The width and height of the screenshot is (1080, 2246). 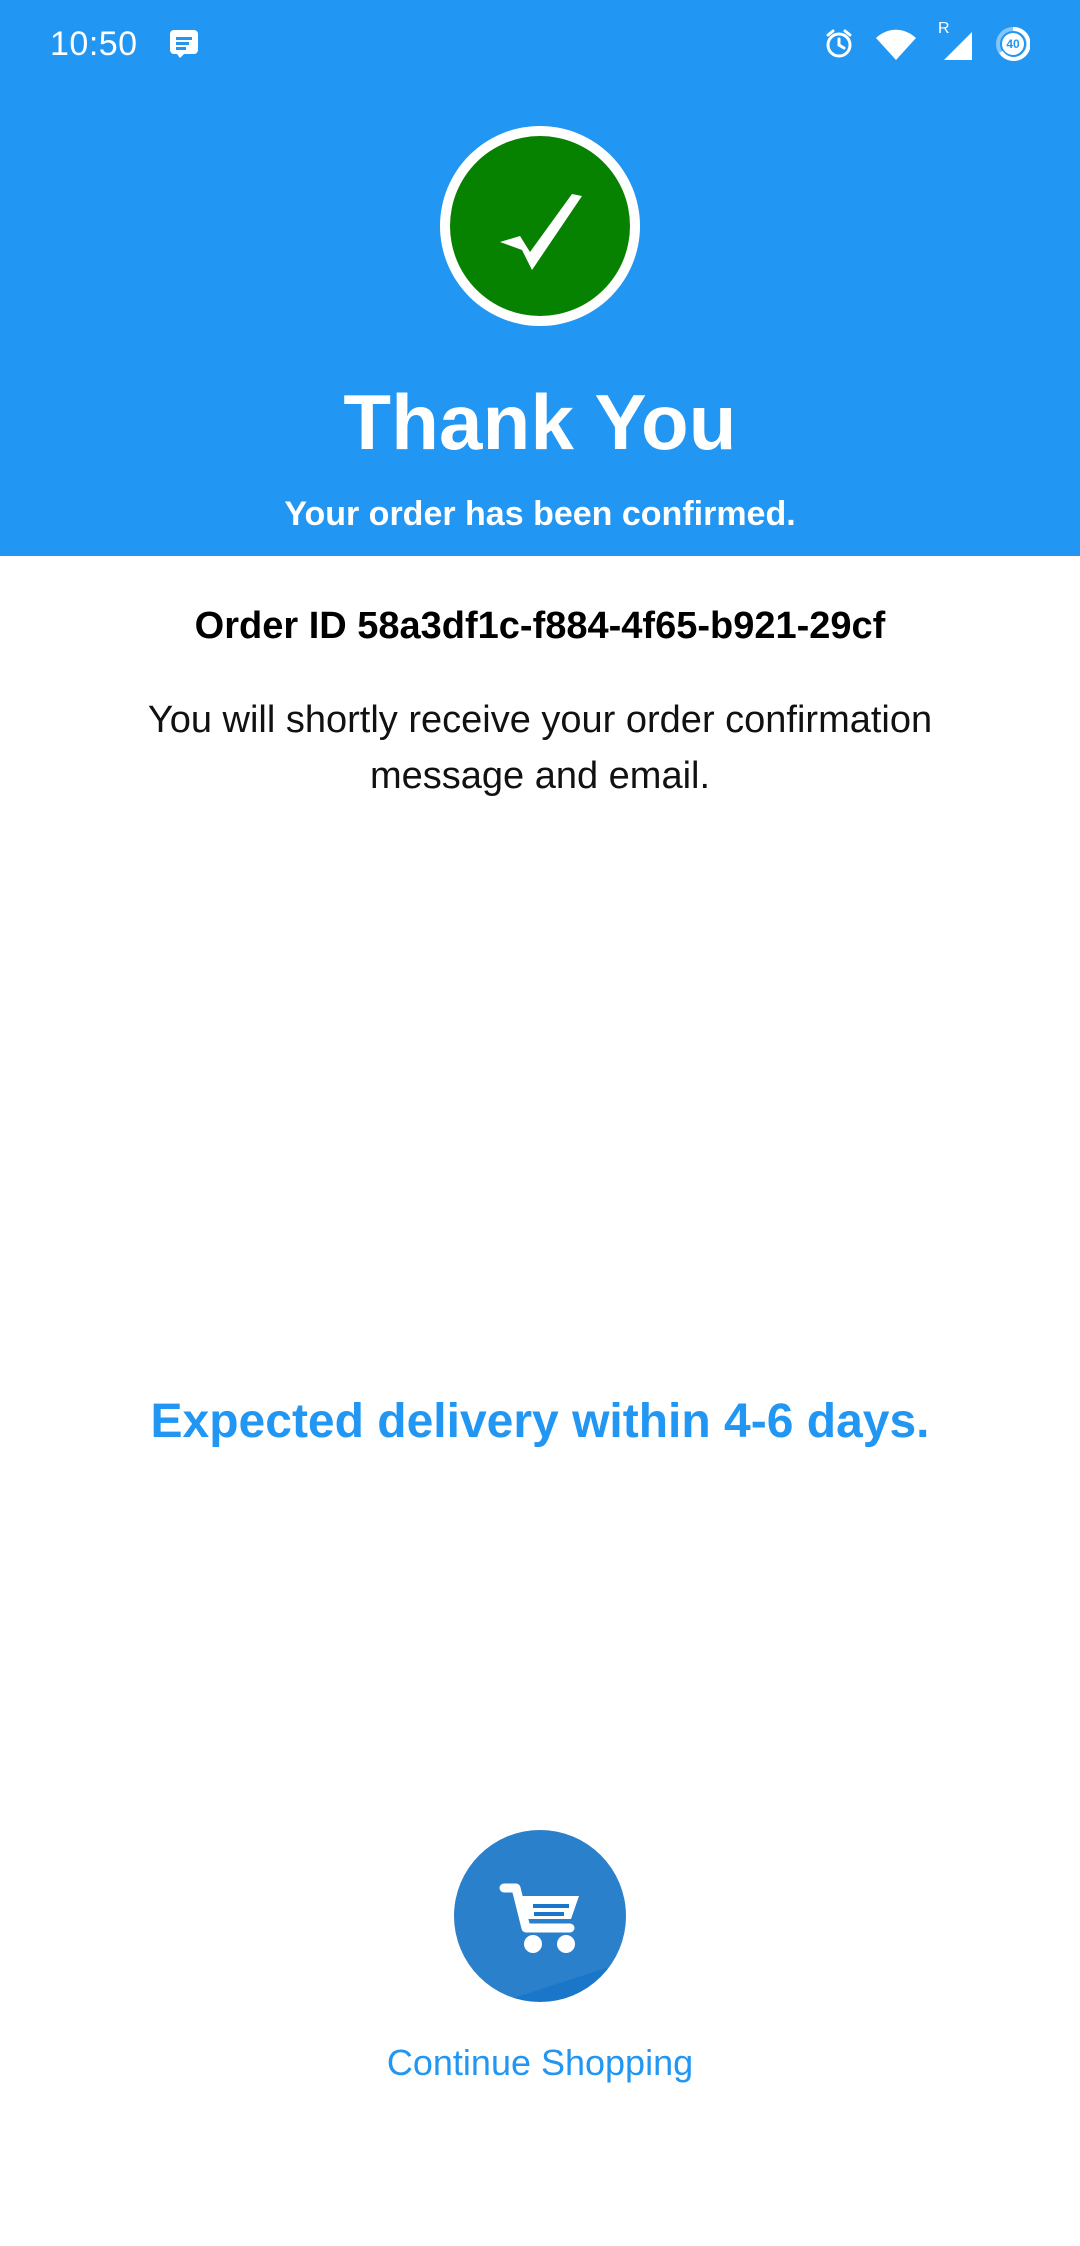 I want to click on continue-shopping-cart-button, so click(x=540, y=1916).